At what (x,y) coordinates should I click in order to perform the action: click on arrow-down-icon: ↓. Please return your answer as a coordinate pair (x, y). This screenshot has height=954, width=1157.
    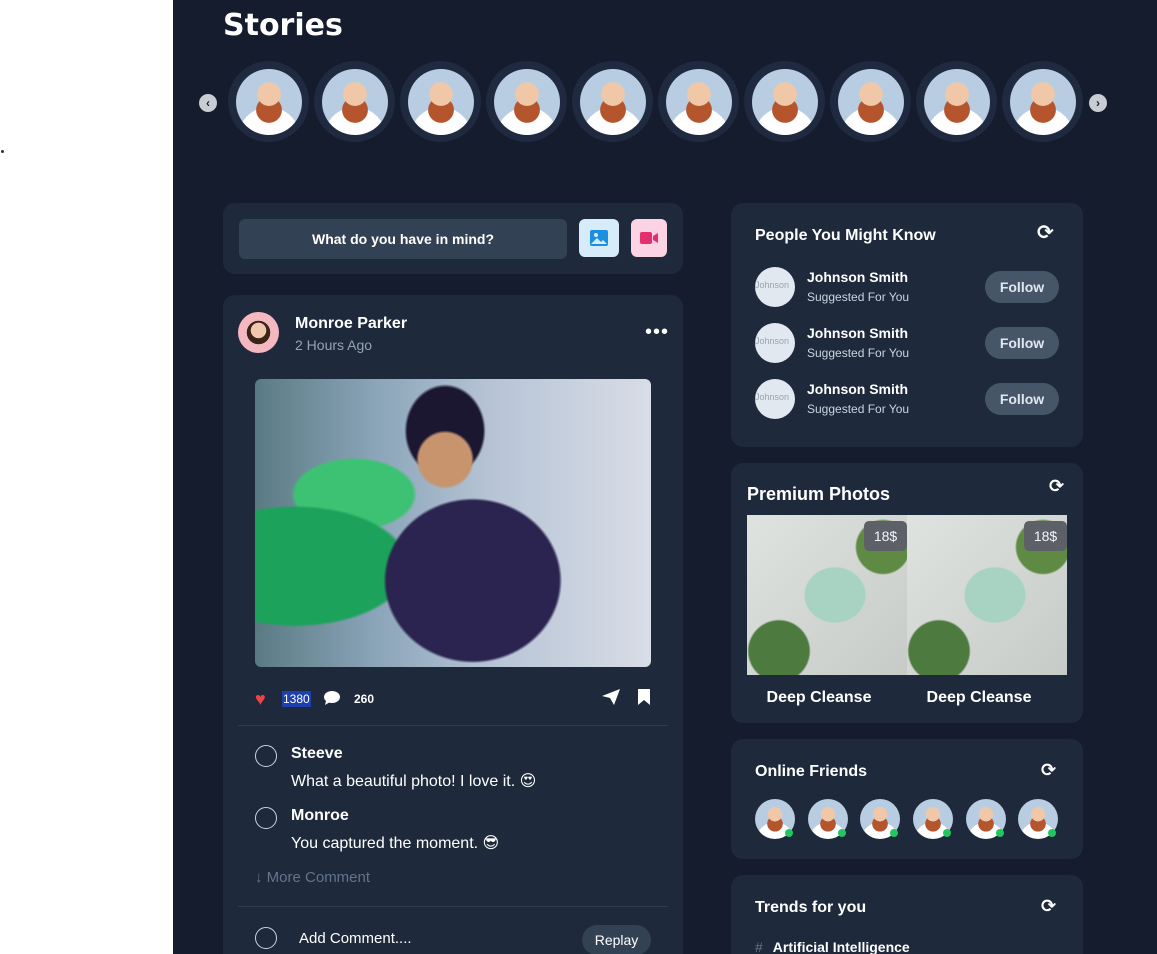
    Looking at the image, I should click on (261, 877).